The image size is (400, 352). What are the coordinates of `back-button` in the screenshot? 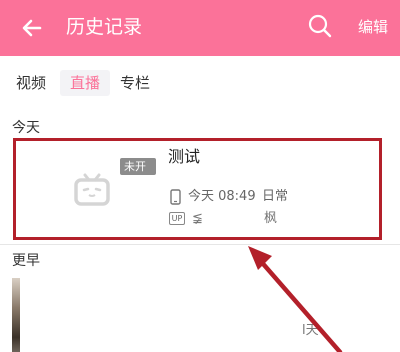 It's located at (32, 28).